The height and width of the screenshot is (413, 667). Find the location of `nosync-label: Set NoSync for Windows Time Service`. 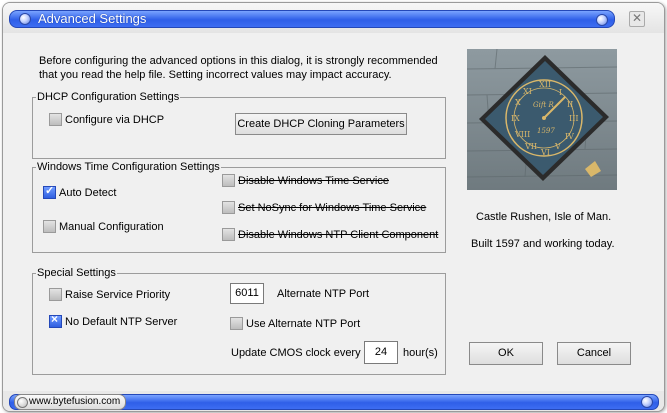

nosync-label: Set NoSync for Windows Time Service is located at coordinates (332, 207).